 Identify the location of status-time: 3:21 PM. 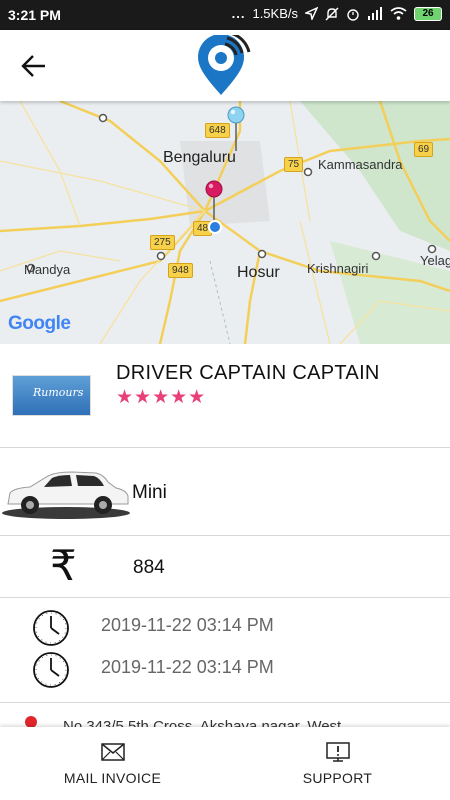
(34, 15).